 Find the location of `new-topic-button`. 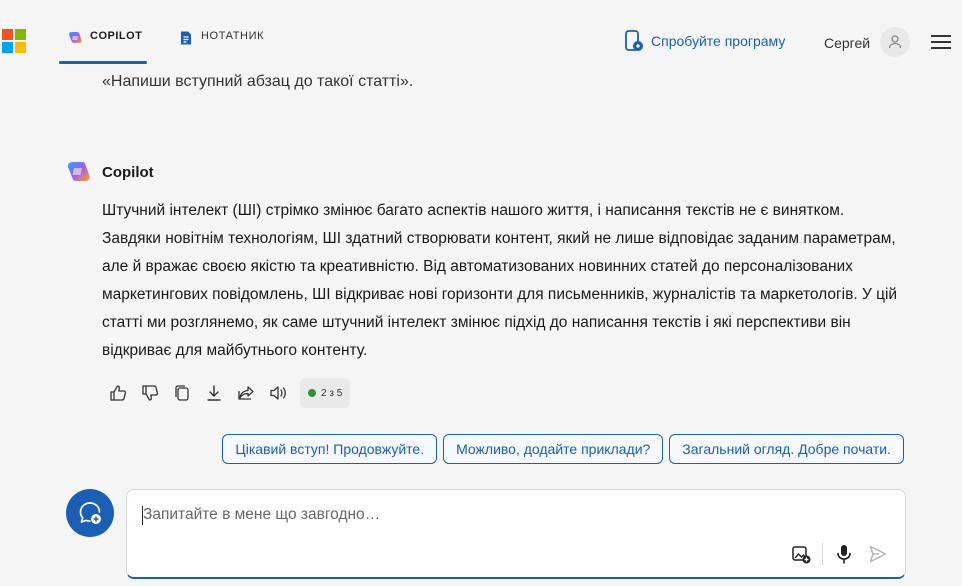

new-topic-button is located at coordinates (90, 513).